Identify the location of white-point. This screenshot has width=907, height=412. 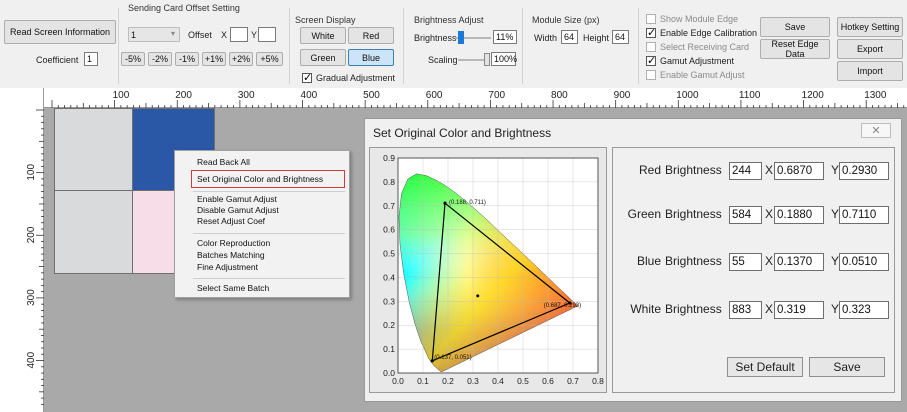
(478, 296).